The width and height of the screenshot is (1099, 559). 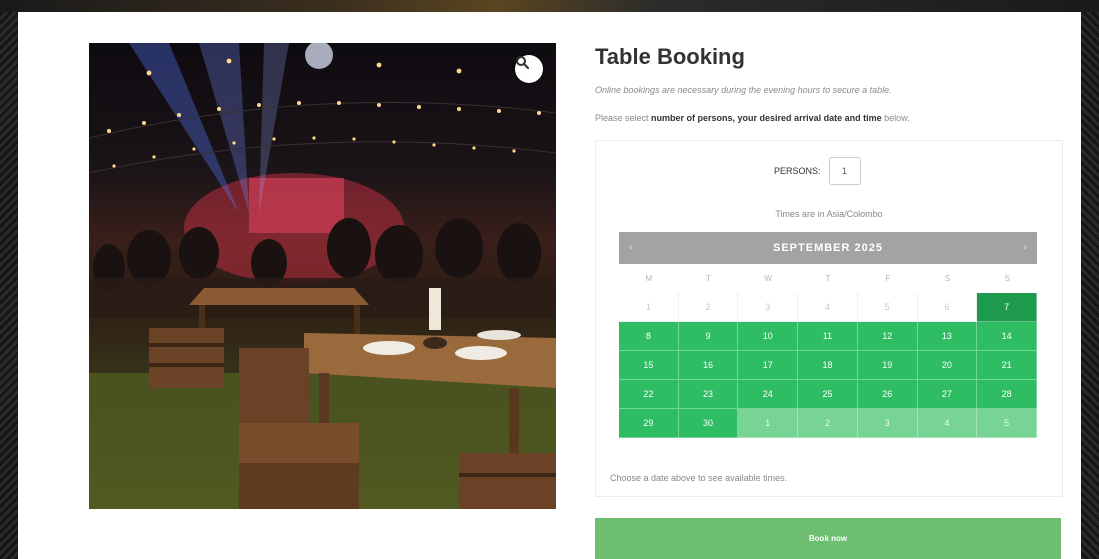 What do you see at coordinates (649, 307) in the screenshot?
I see `calendar-day-past: 1` at bounding box center [649, 307].